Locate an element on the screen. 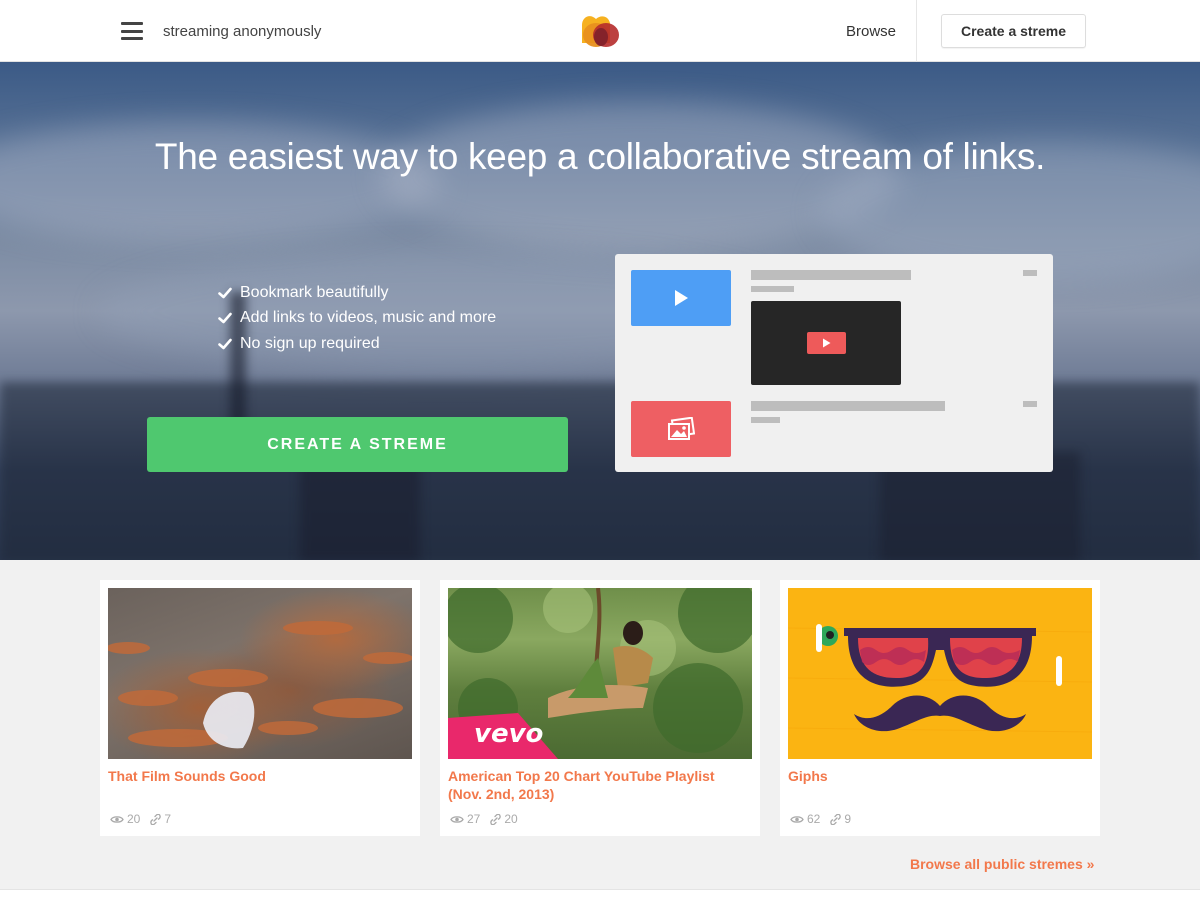 The height and width of the screenshot is (900, 1200). image-tile is located at coordinates (681, 429).